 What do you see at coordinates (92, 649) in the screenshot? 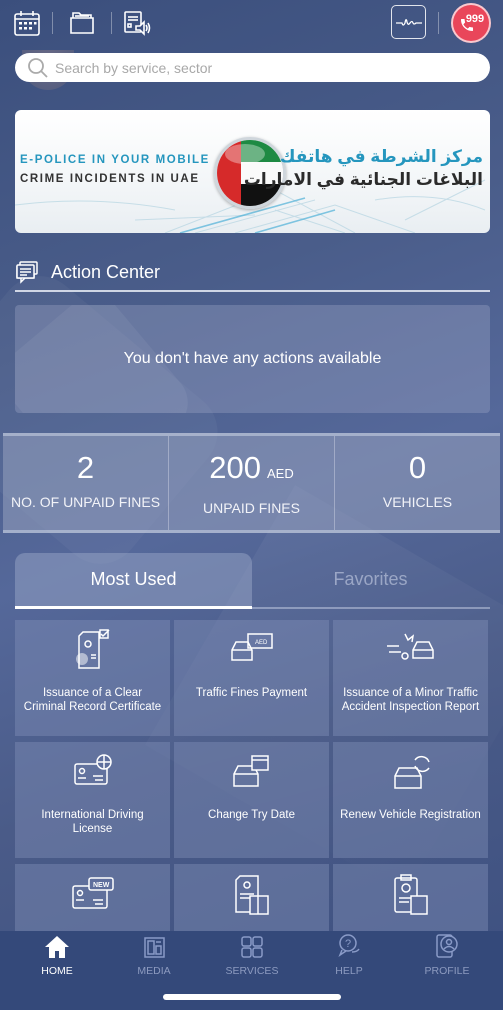
I see `criminal-record-certificate-icon` at bounding box center [92, 649].